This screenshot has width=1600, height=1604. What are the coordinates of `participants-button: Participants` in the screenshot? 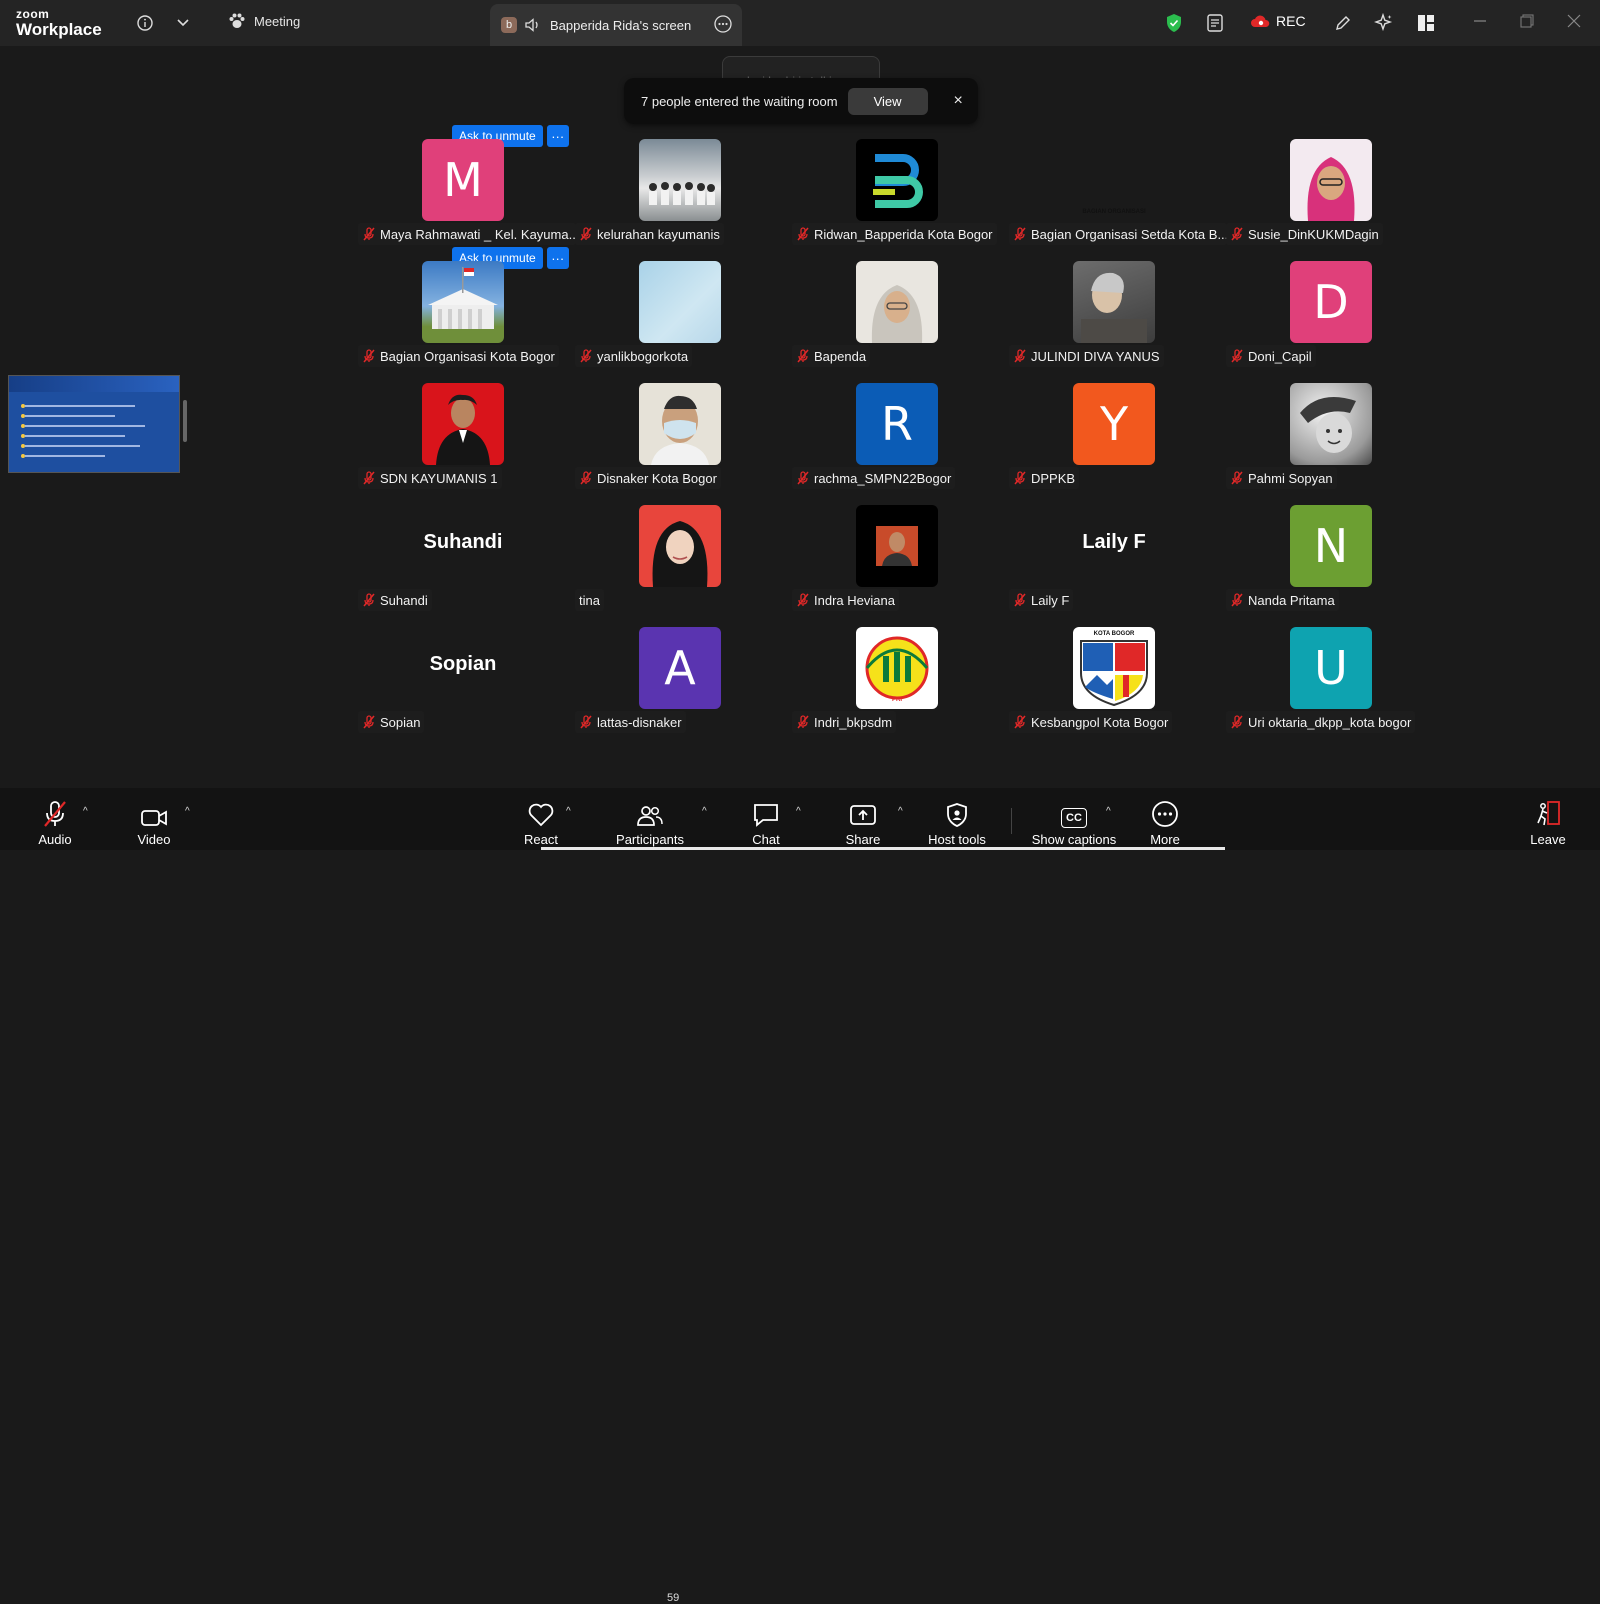 It's located at (650, 819).